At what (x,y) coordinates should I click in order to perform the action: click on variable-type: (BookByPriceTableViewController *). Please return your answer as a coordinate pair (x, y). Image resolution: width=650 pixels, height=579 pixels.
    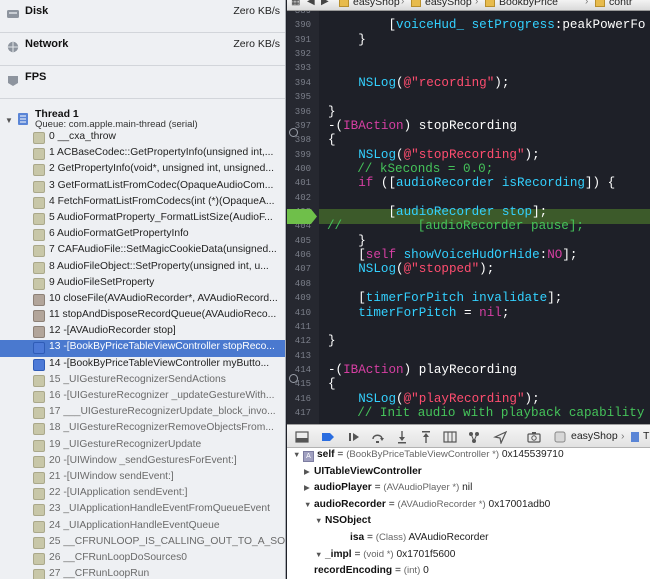
    Looking at the image, I should click on (423, 454).